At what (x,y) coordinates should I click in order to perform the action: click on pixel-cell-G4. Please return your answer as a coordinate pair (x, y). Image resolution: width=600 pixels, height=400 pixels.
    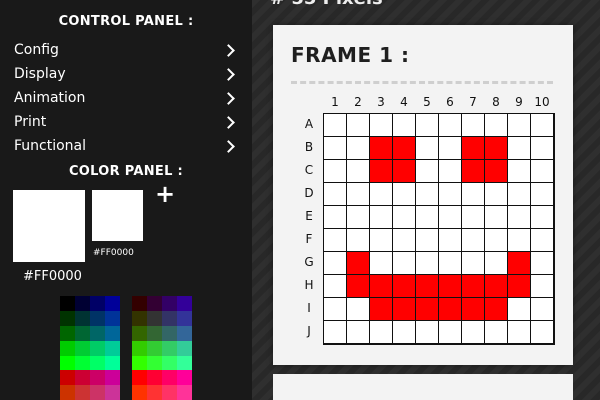
    Looking at the image, I should click on (404, 263).